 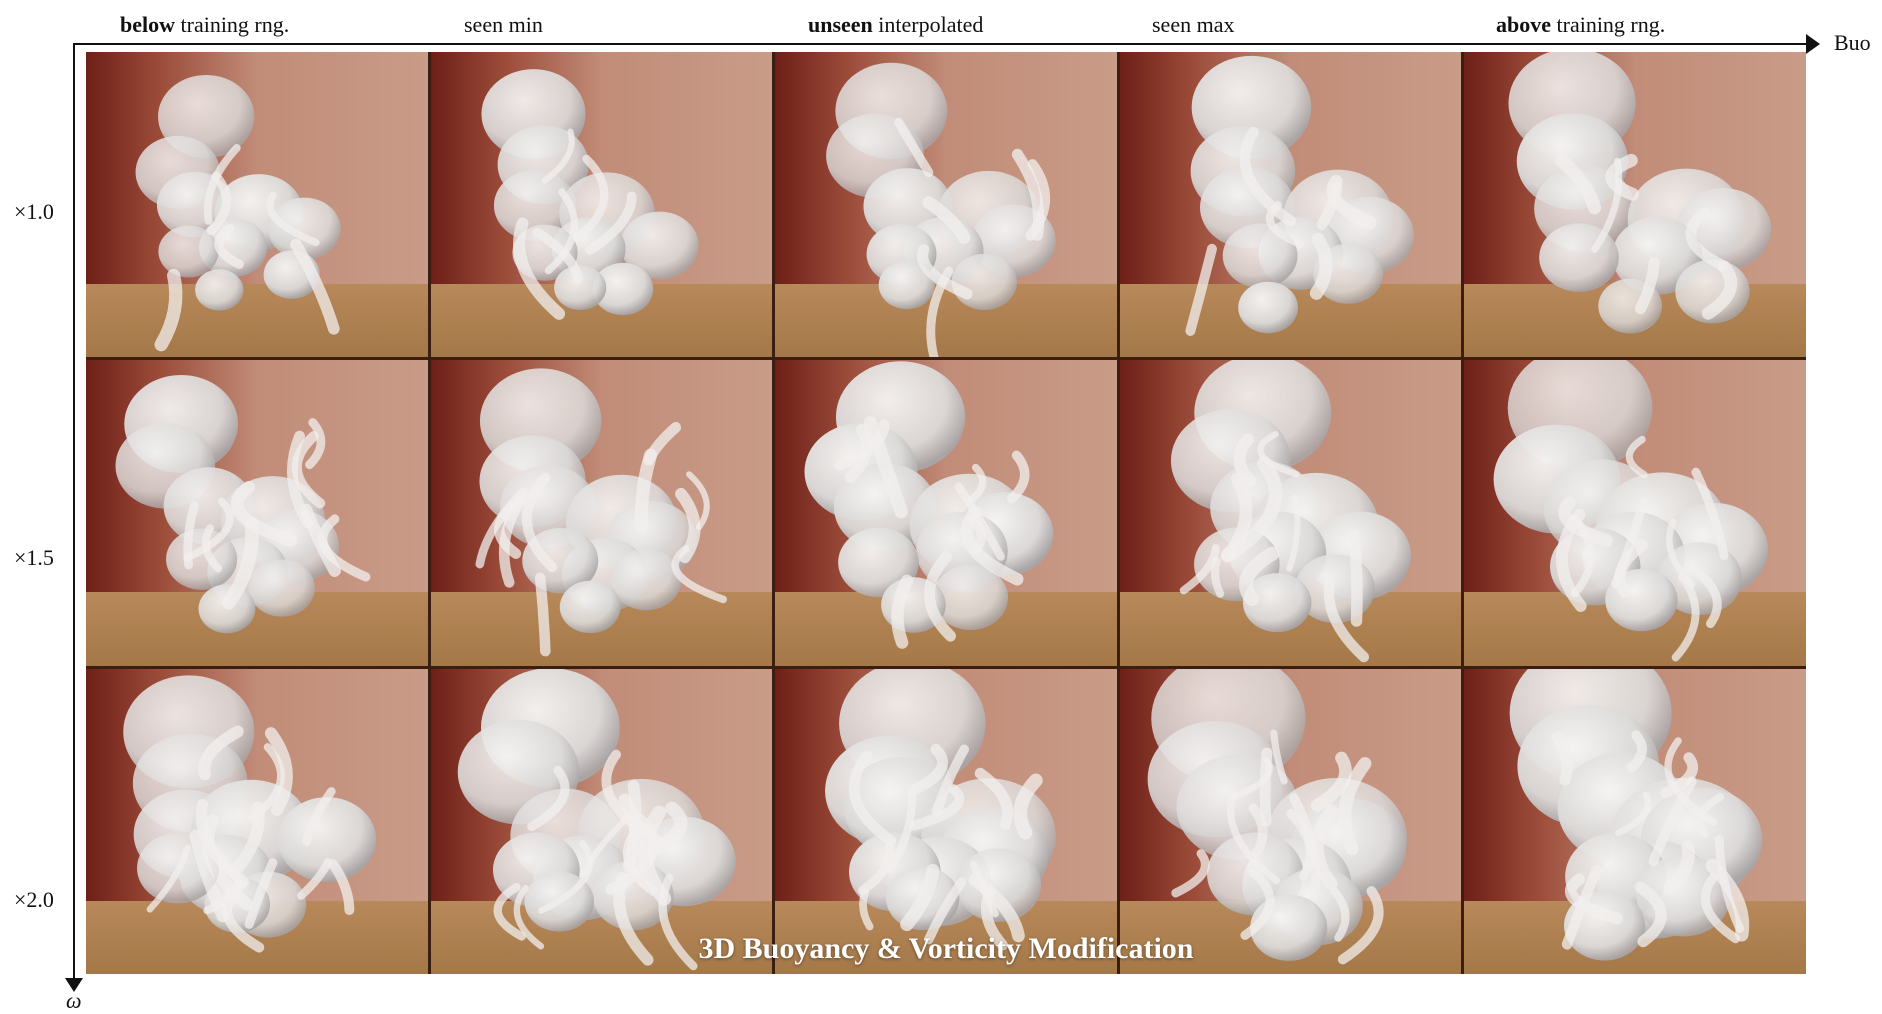 What do you see at coordinates (1852, 42) in the screenshot?
I see `buoyancy-axis-label: Buo` at bounding box center [1852, 42].